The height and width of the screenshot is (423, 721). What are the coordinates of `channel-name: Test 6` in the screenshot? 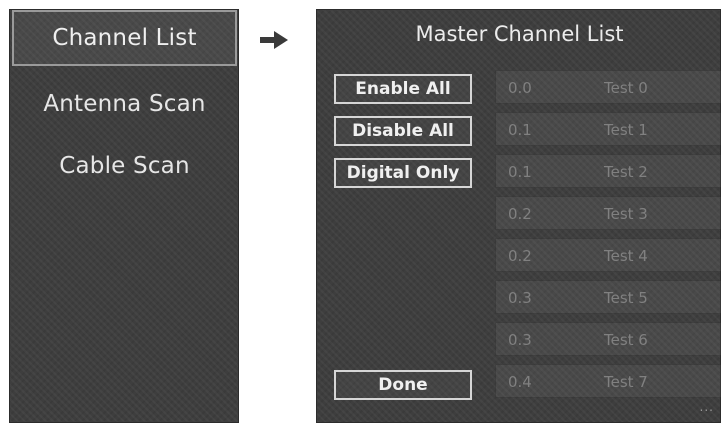 It's located at (626, 340).